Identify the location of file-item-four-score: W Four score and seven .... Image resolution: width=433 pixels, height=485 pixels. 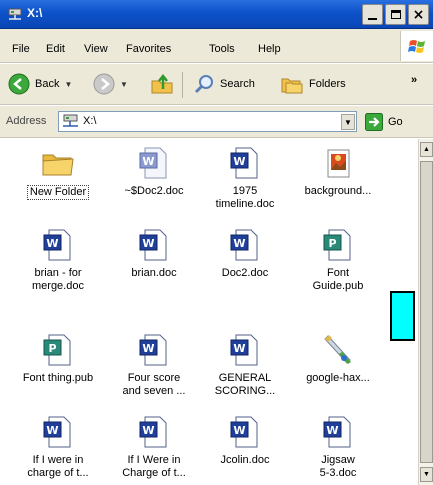
(154, 365).